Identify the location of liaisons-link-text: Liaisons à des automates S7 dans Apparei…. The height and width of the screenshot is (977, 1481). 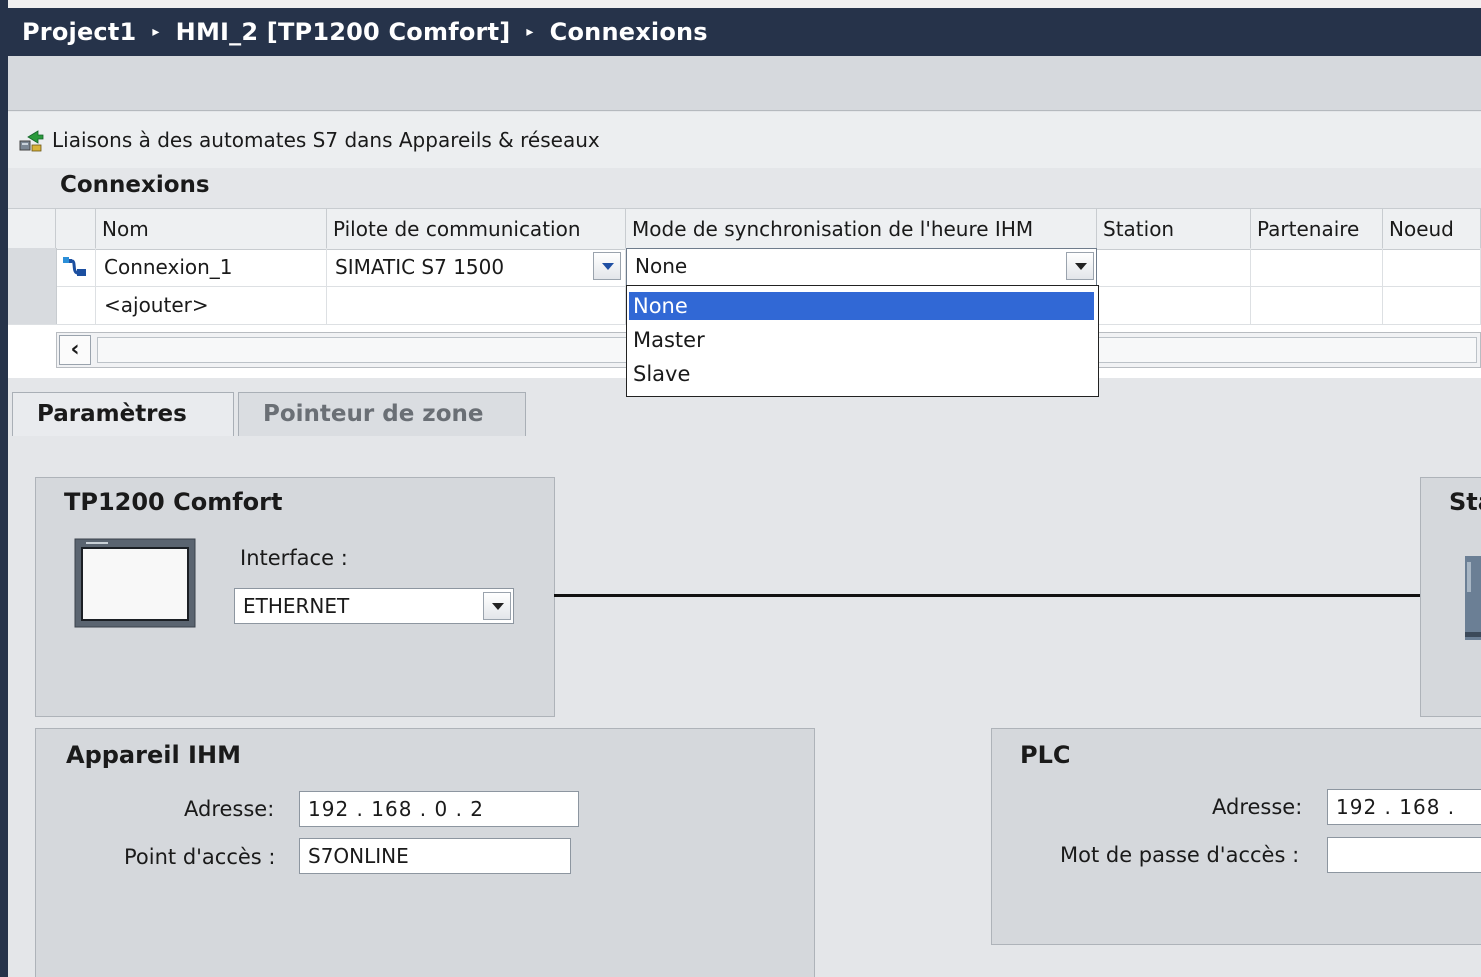
(326, 140).